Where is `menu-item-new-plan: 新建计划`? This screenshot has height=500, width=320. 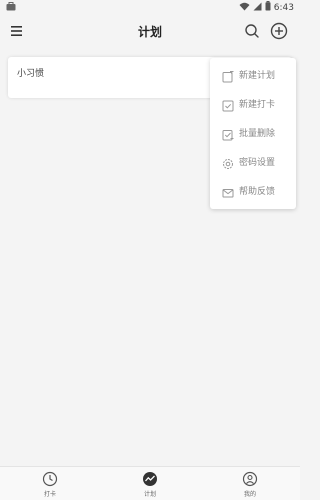
menu-item-new-plan: 新建计划 is located at coordinates (253, 74).